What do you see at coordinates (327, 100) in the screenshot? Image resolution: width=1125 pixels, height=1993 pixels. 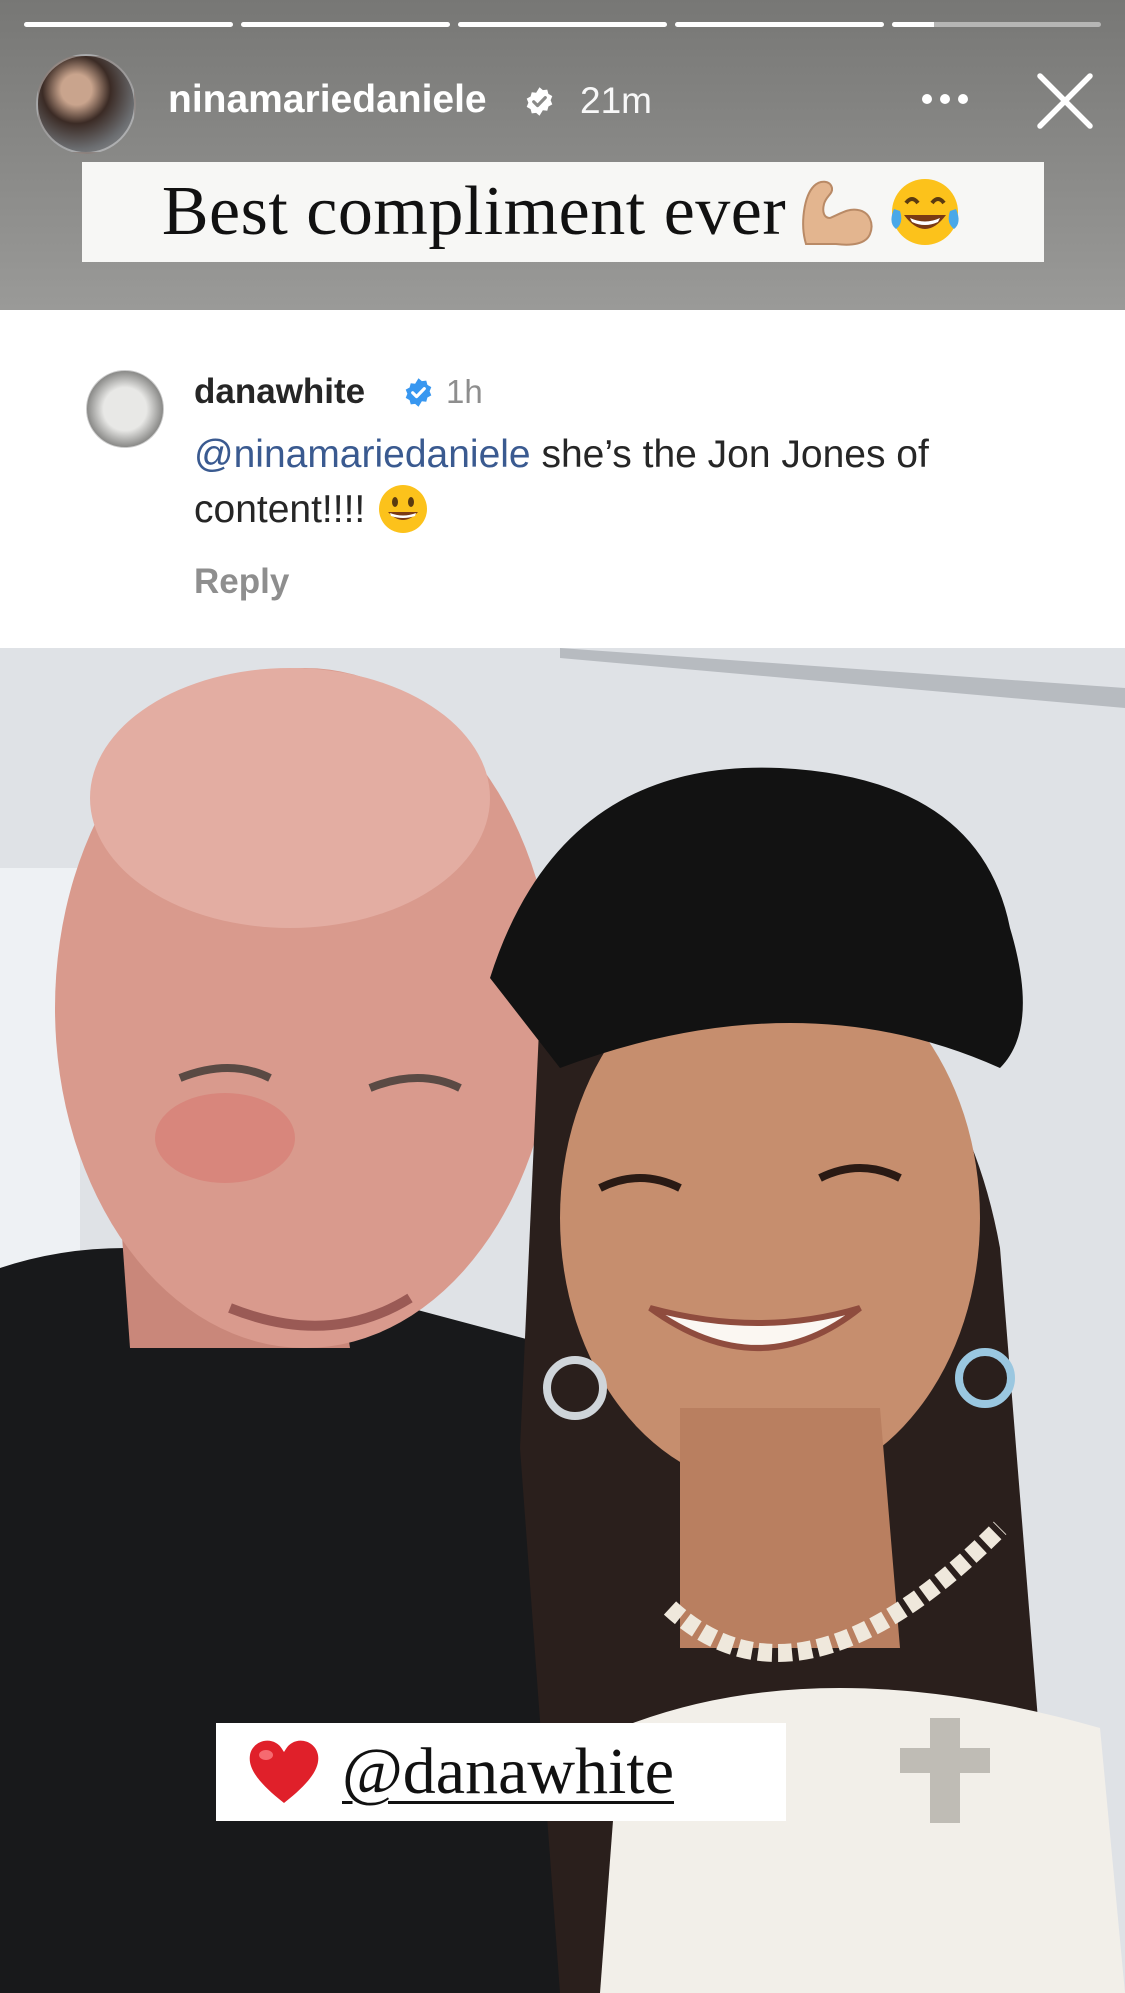 I see `story-author-username: ninamariedaniele` at bounding box center [327, 100].